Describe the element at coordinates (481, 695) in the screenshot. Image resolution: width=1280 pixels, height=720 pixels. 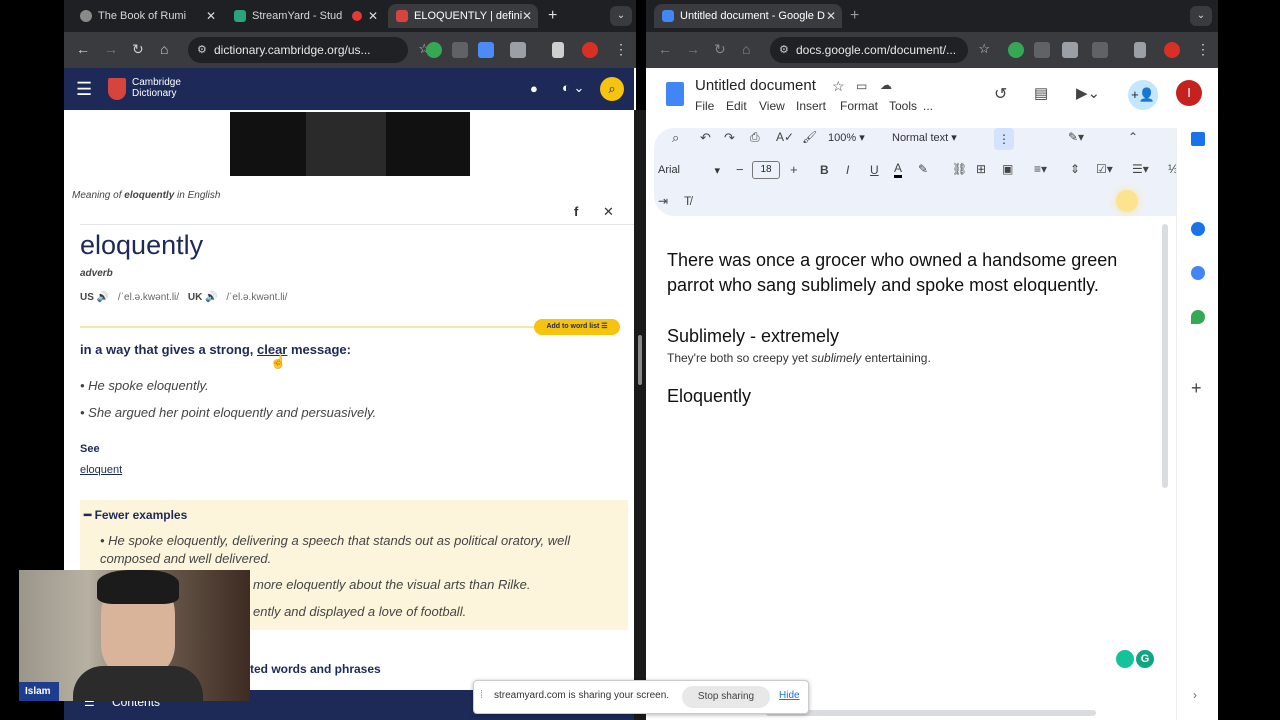
I see `drag-handle-icon: ⁞` at that location.